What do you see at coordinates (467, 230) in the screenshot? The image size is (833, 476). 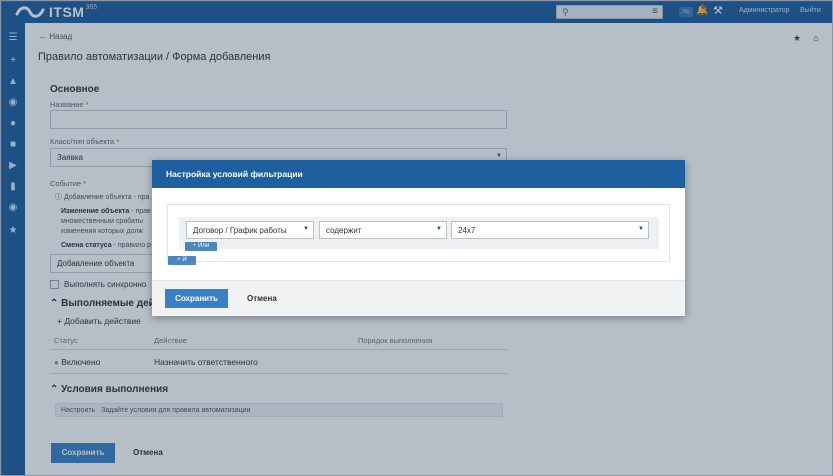 I see `condition-value-value: 24x7` at bounding box center [467, 230].